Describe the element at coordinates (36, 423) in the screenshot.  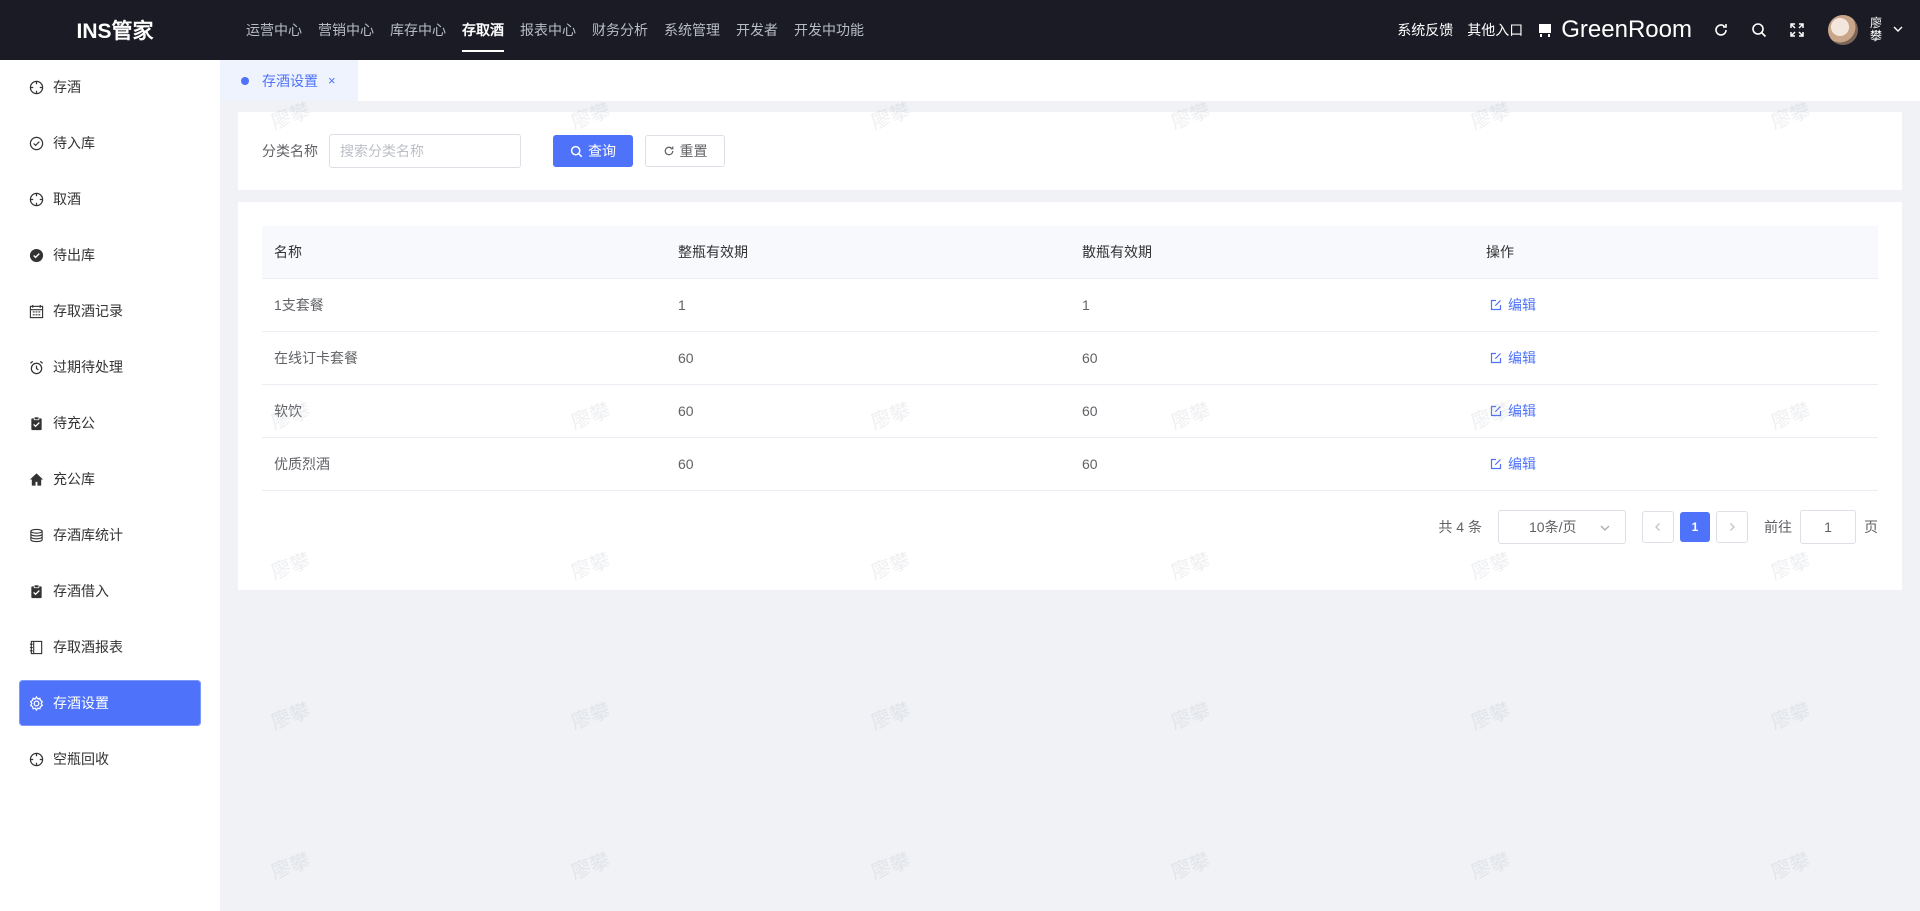
I see `clipboard-check-icon` at that location.